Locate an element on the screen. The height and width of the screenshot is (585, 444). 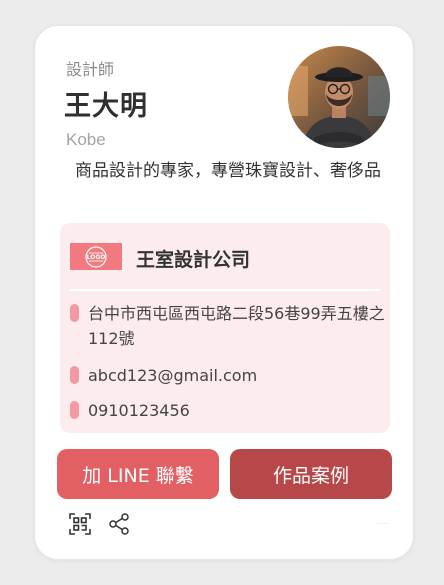
english-name: Kobe is located at coordinates (86, 139).